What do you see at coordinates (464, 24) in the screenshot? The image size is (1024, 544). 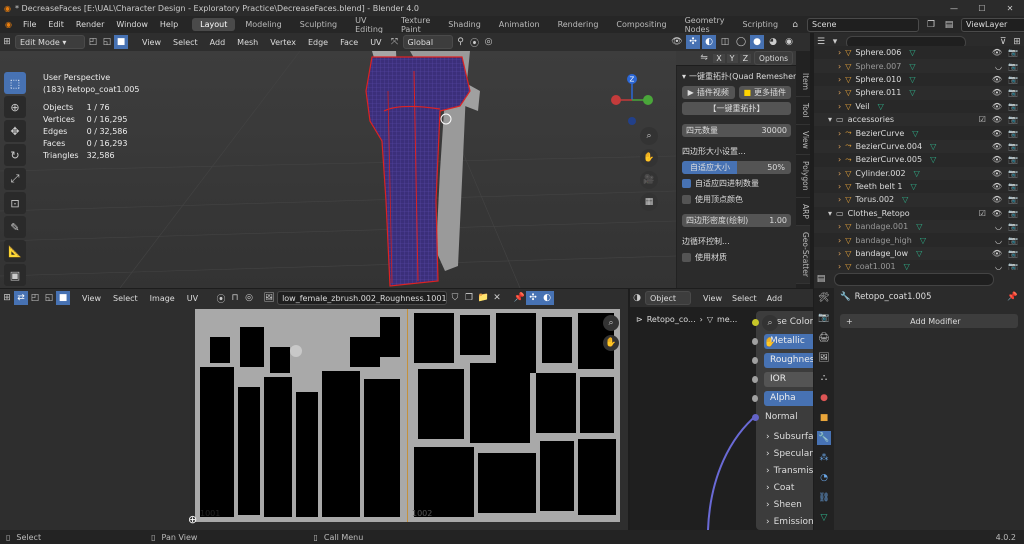 I see `tab-shading: Shading` at bounding box center [464, 24].